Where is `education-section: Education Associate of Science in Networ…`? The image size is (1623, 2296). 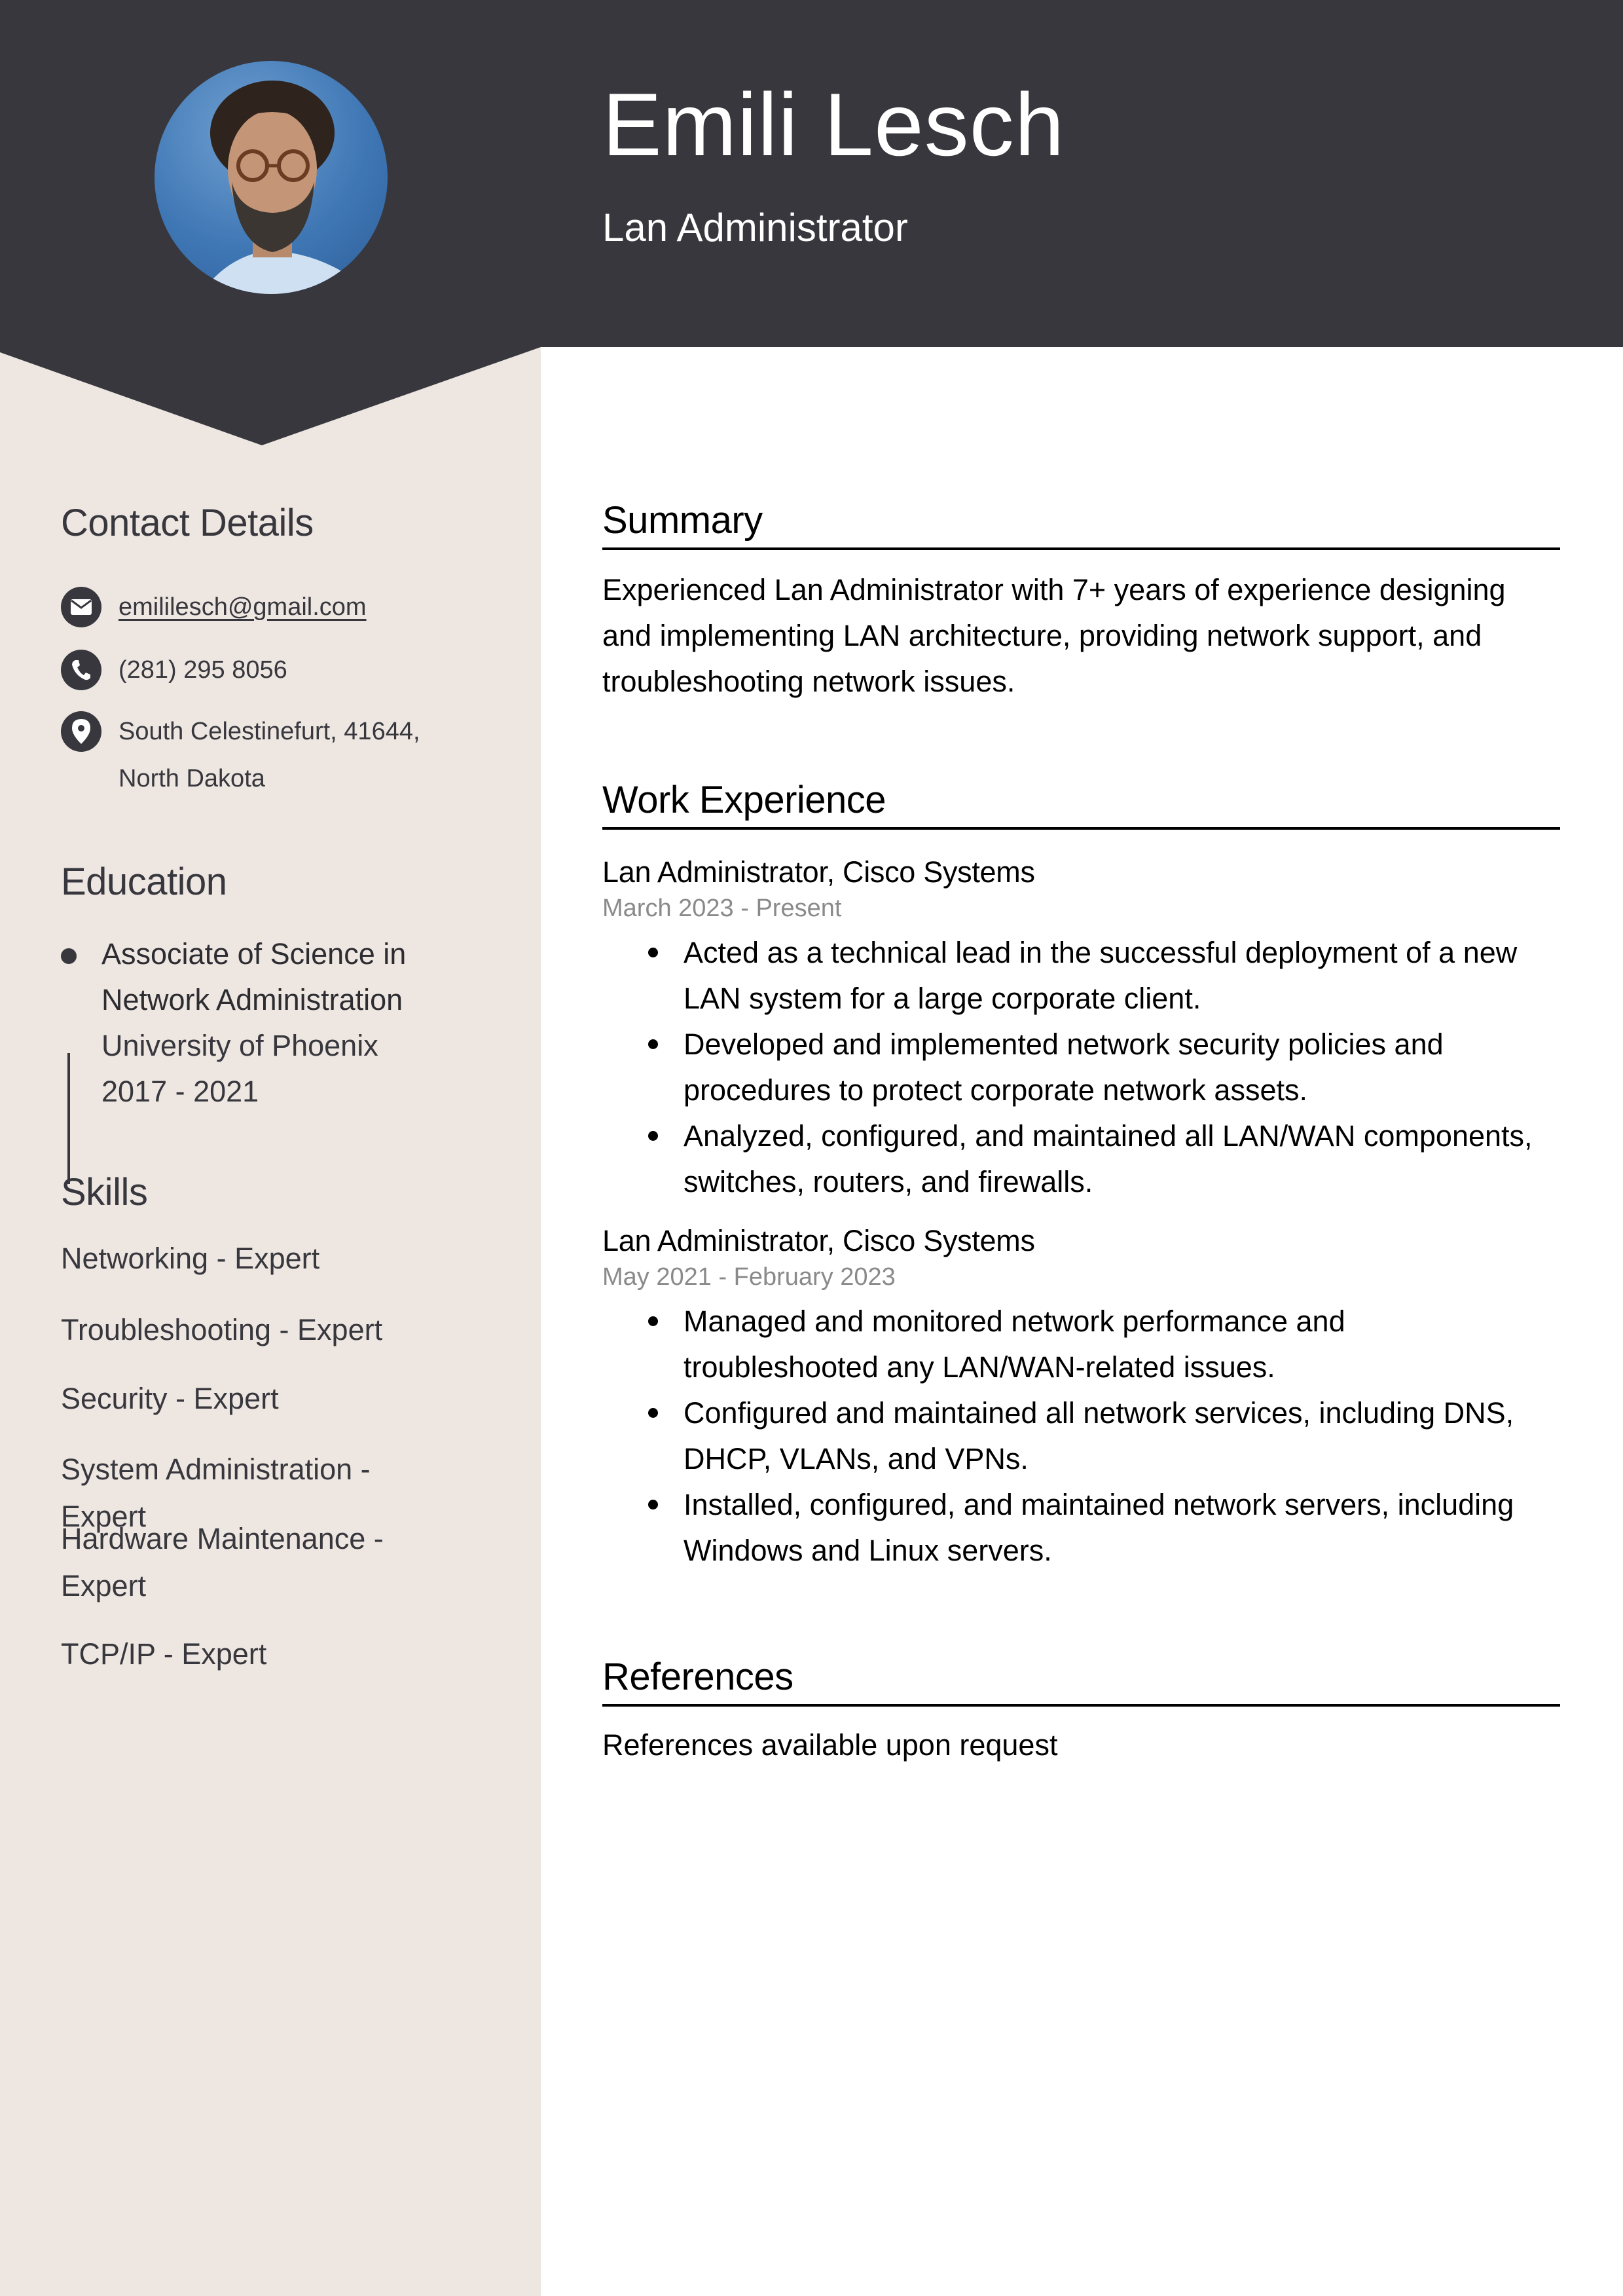 education-section: Education Associate of Science in Networ… is located at coordinates (277, 1022).